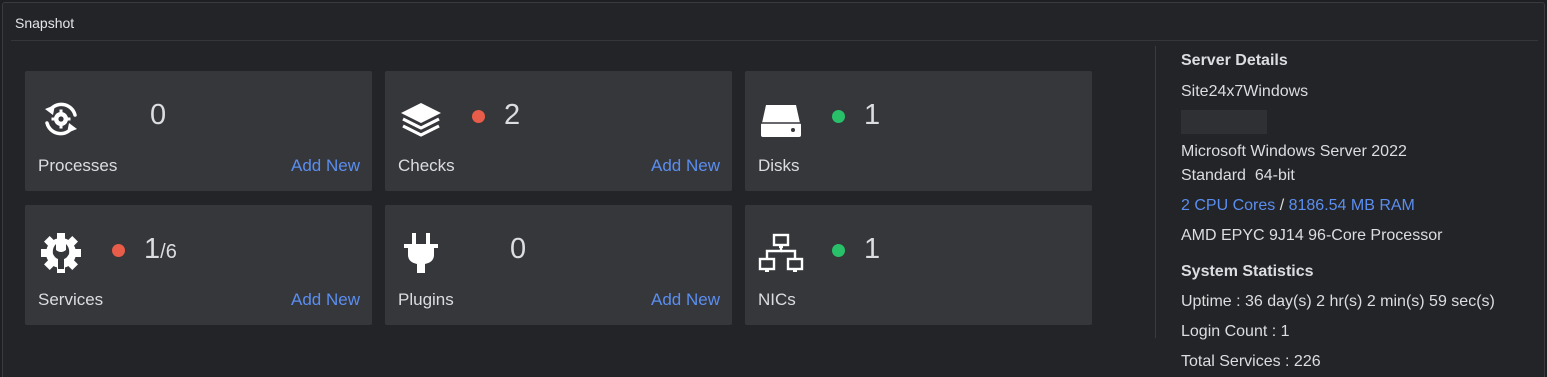 Image resolution: width=1547 pixels, height=377 pixels. Describe the element at coordinates (1234, 60) in the screenshot. I see `server-details-heading: Server Details` at that location.